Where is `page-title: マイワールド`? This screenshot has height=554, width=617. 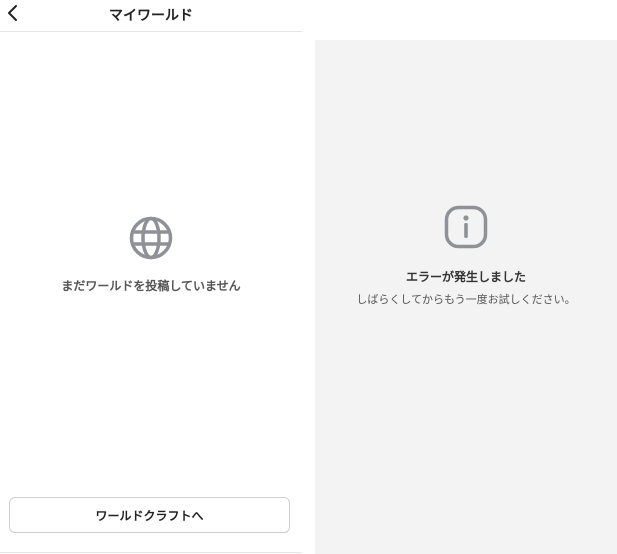 page-title: マイワールド is located at coordinates (151, 16).